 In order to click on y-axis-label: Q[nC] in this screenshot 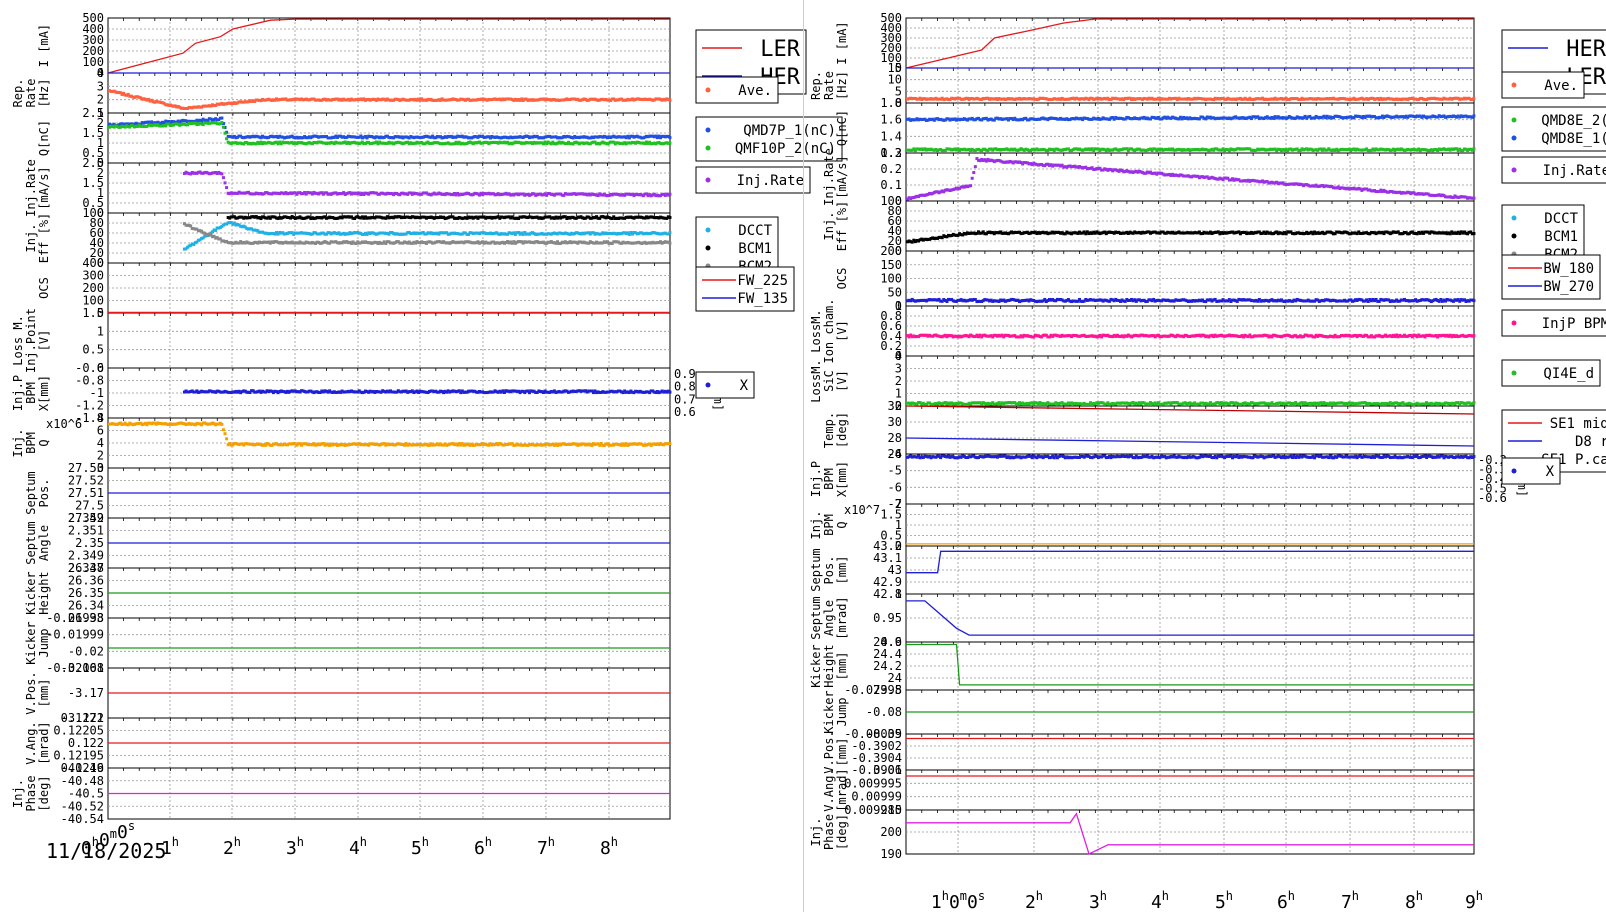, I will do `click(842, 128)`.